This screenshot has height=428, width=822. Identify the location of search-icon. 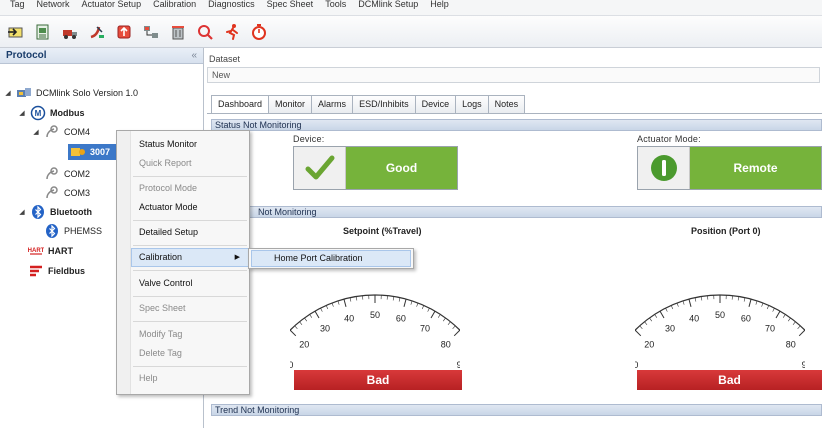
(205, 32).